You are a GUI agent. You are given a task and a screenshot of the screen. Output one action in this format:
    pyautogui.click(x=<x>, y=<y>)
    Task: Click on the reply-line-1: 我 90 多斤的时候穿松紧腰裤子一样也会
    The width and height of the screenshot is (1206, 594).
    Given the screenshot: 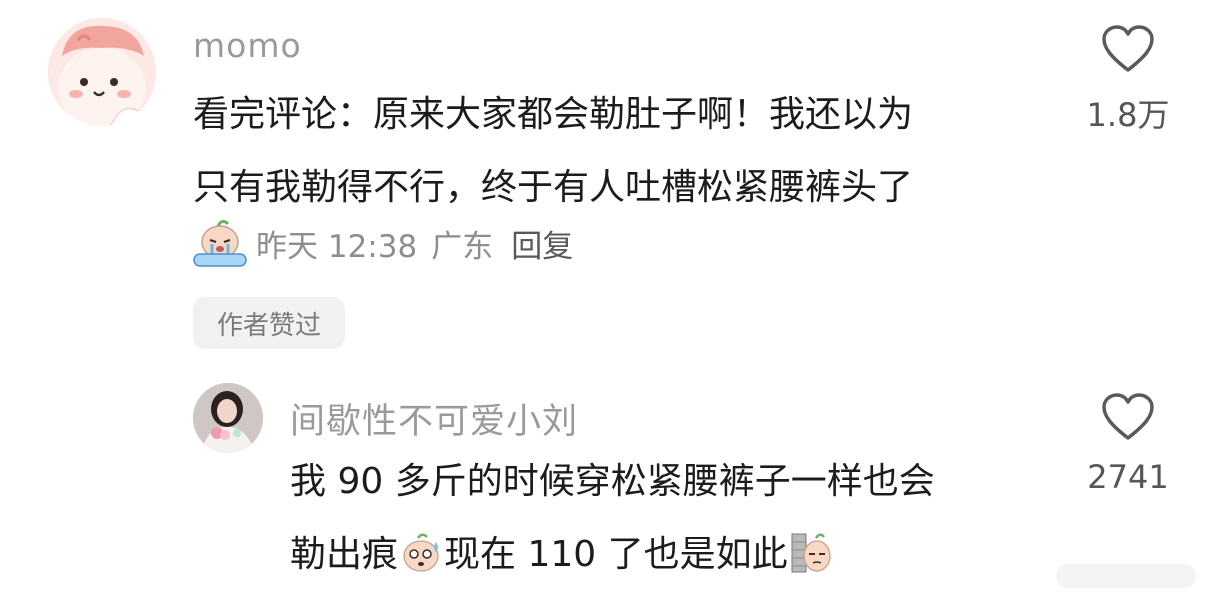 What is the action you would take?
    pyautogui.click(x=612, y=481)
    